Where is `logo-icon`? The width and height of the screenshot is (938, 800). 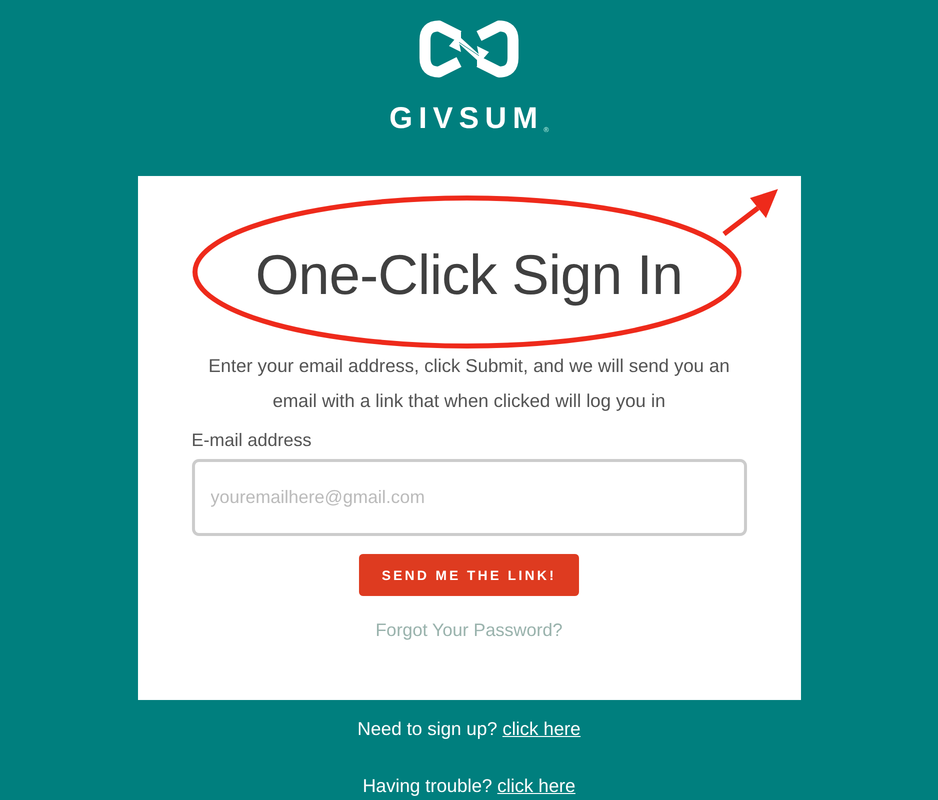 logo-icon is located at coordinates (469, 49).